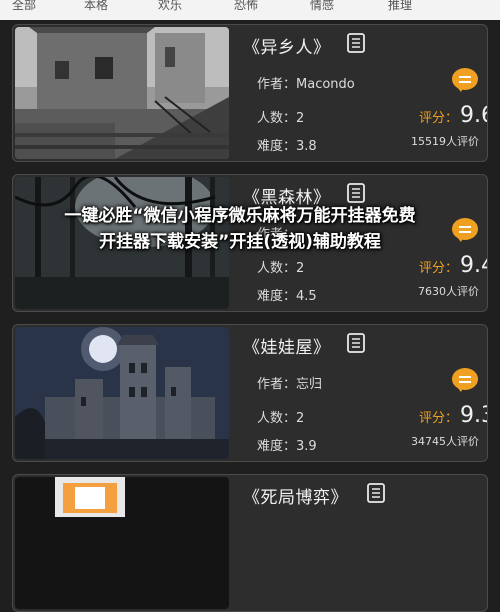 The height and width of the screenshot is (612, 500). Describe the element at coordinates (453, 265) in the screenshot. I see `score: 评分：9.4` at that location.